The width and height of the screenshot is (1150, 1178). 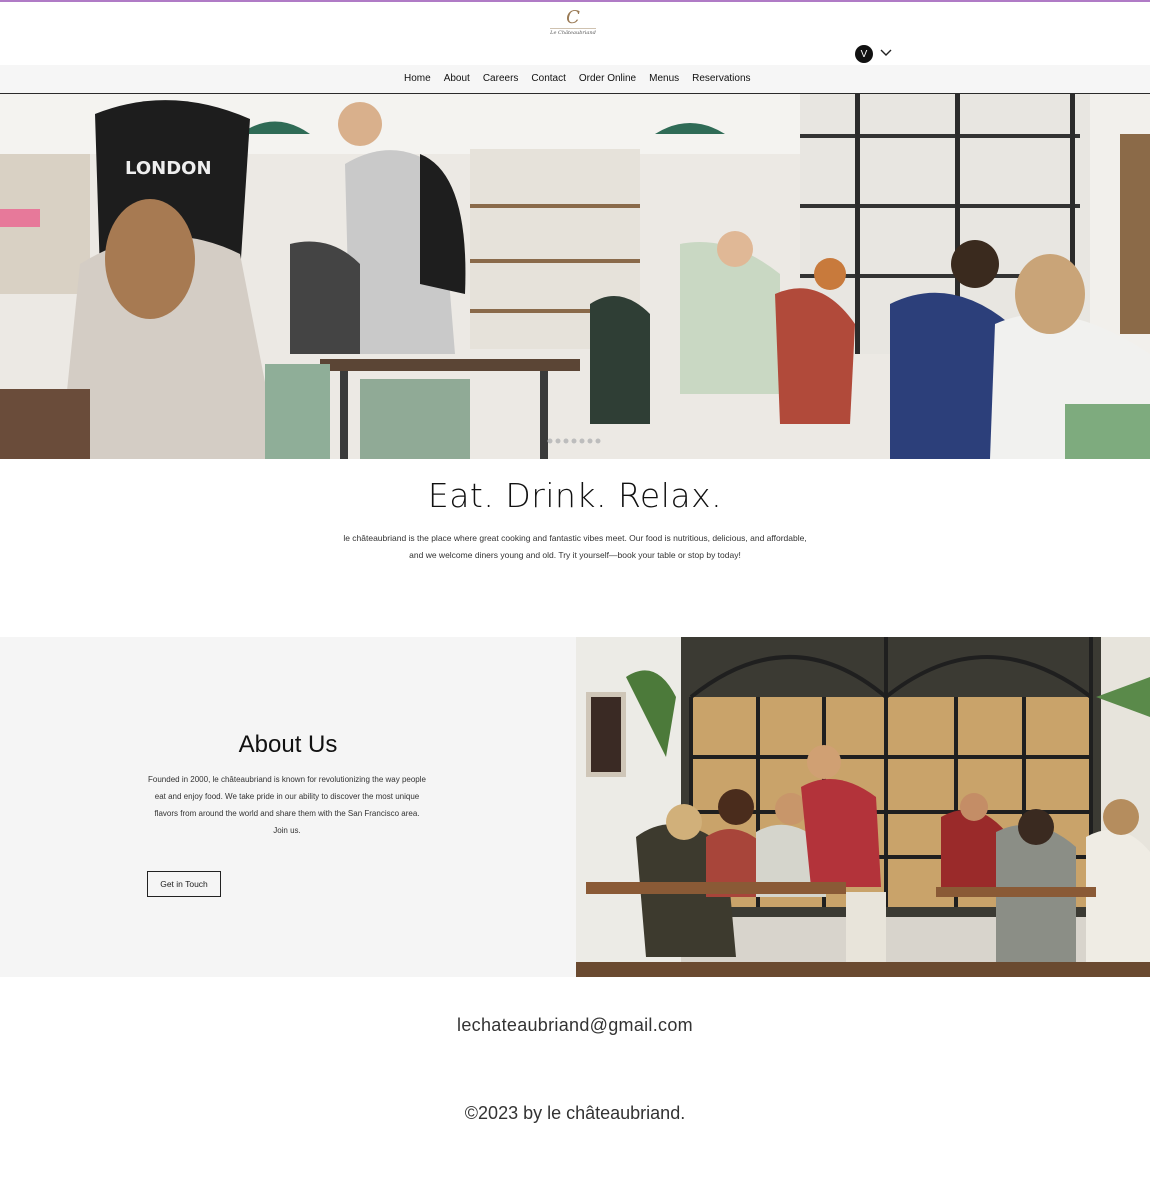 What do you see at coordinates (575, 1113) in the screenshot?
I see `copyright-text: ©2023 by le châteaubriand.` at bounding box center [575, 1113].